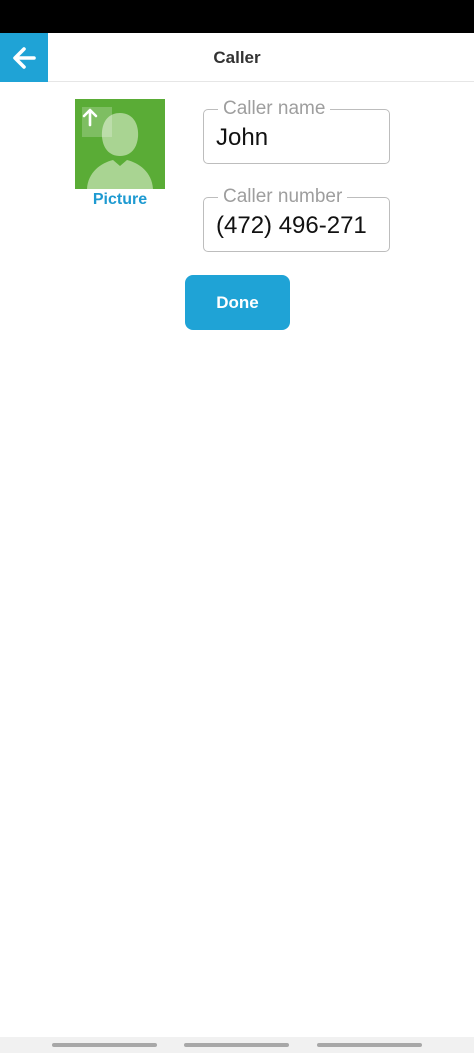 This screenshot has height=1053, width=474. Describe the element at coordinates (120, 200) in the screenshot. I see `picture-link: Picture` at that location.